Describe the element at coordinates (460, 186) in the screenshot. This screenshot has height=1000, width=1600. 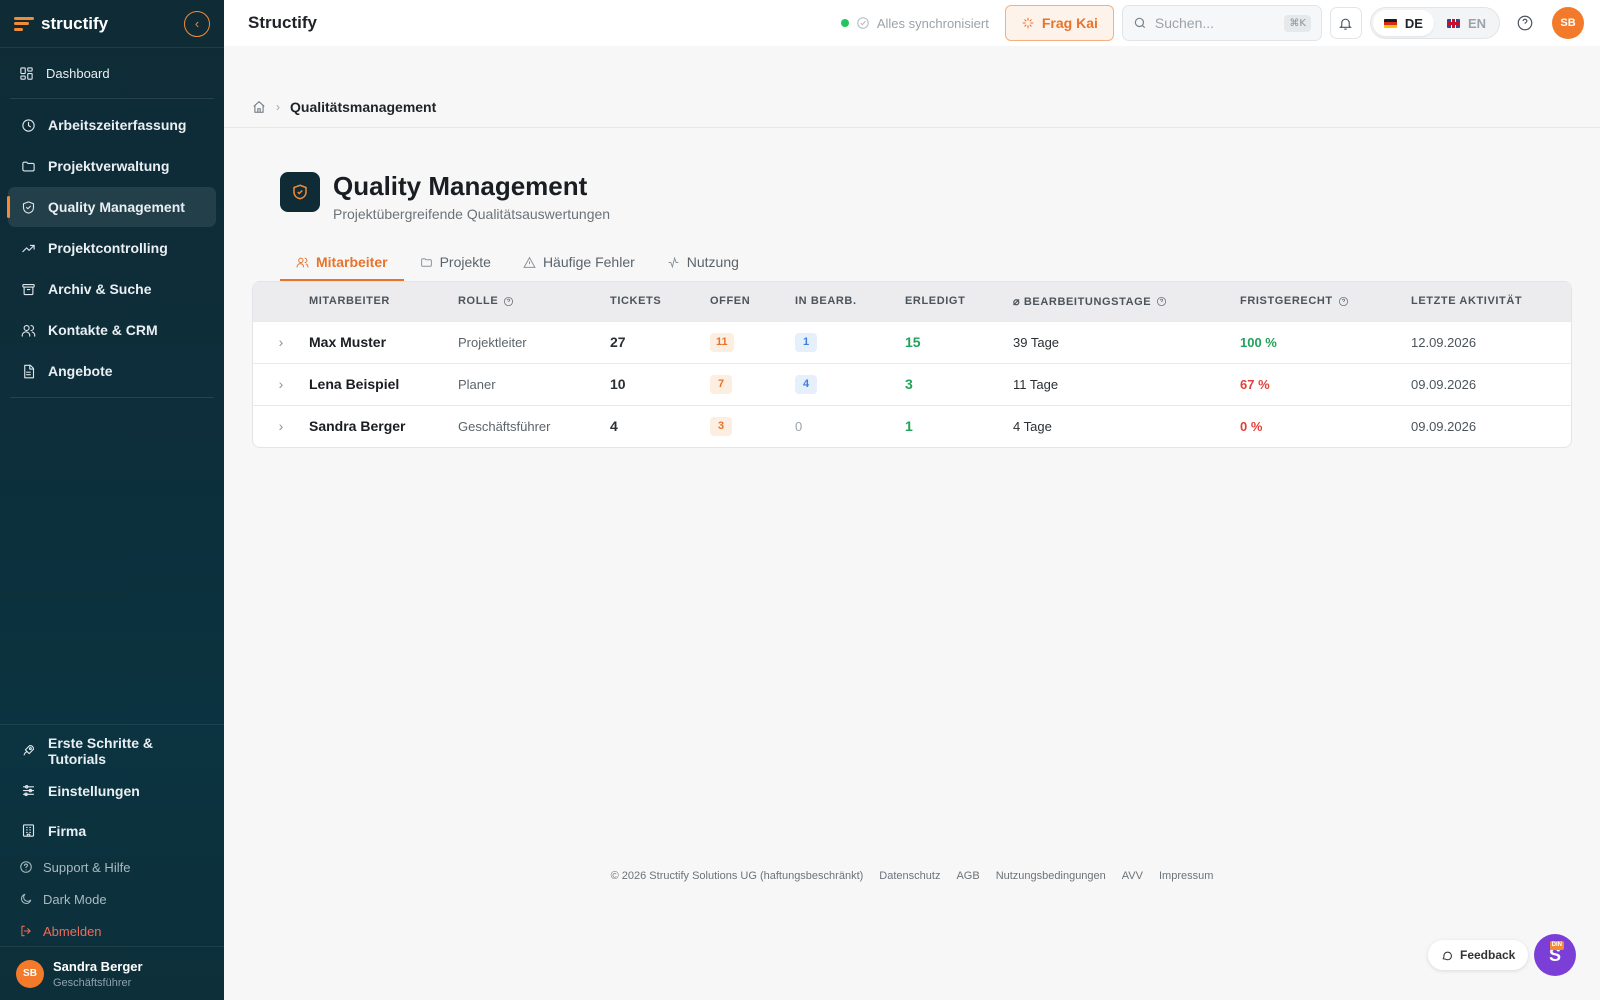
I see `page-title: Quality Management` at that location.